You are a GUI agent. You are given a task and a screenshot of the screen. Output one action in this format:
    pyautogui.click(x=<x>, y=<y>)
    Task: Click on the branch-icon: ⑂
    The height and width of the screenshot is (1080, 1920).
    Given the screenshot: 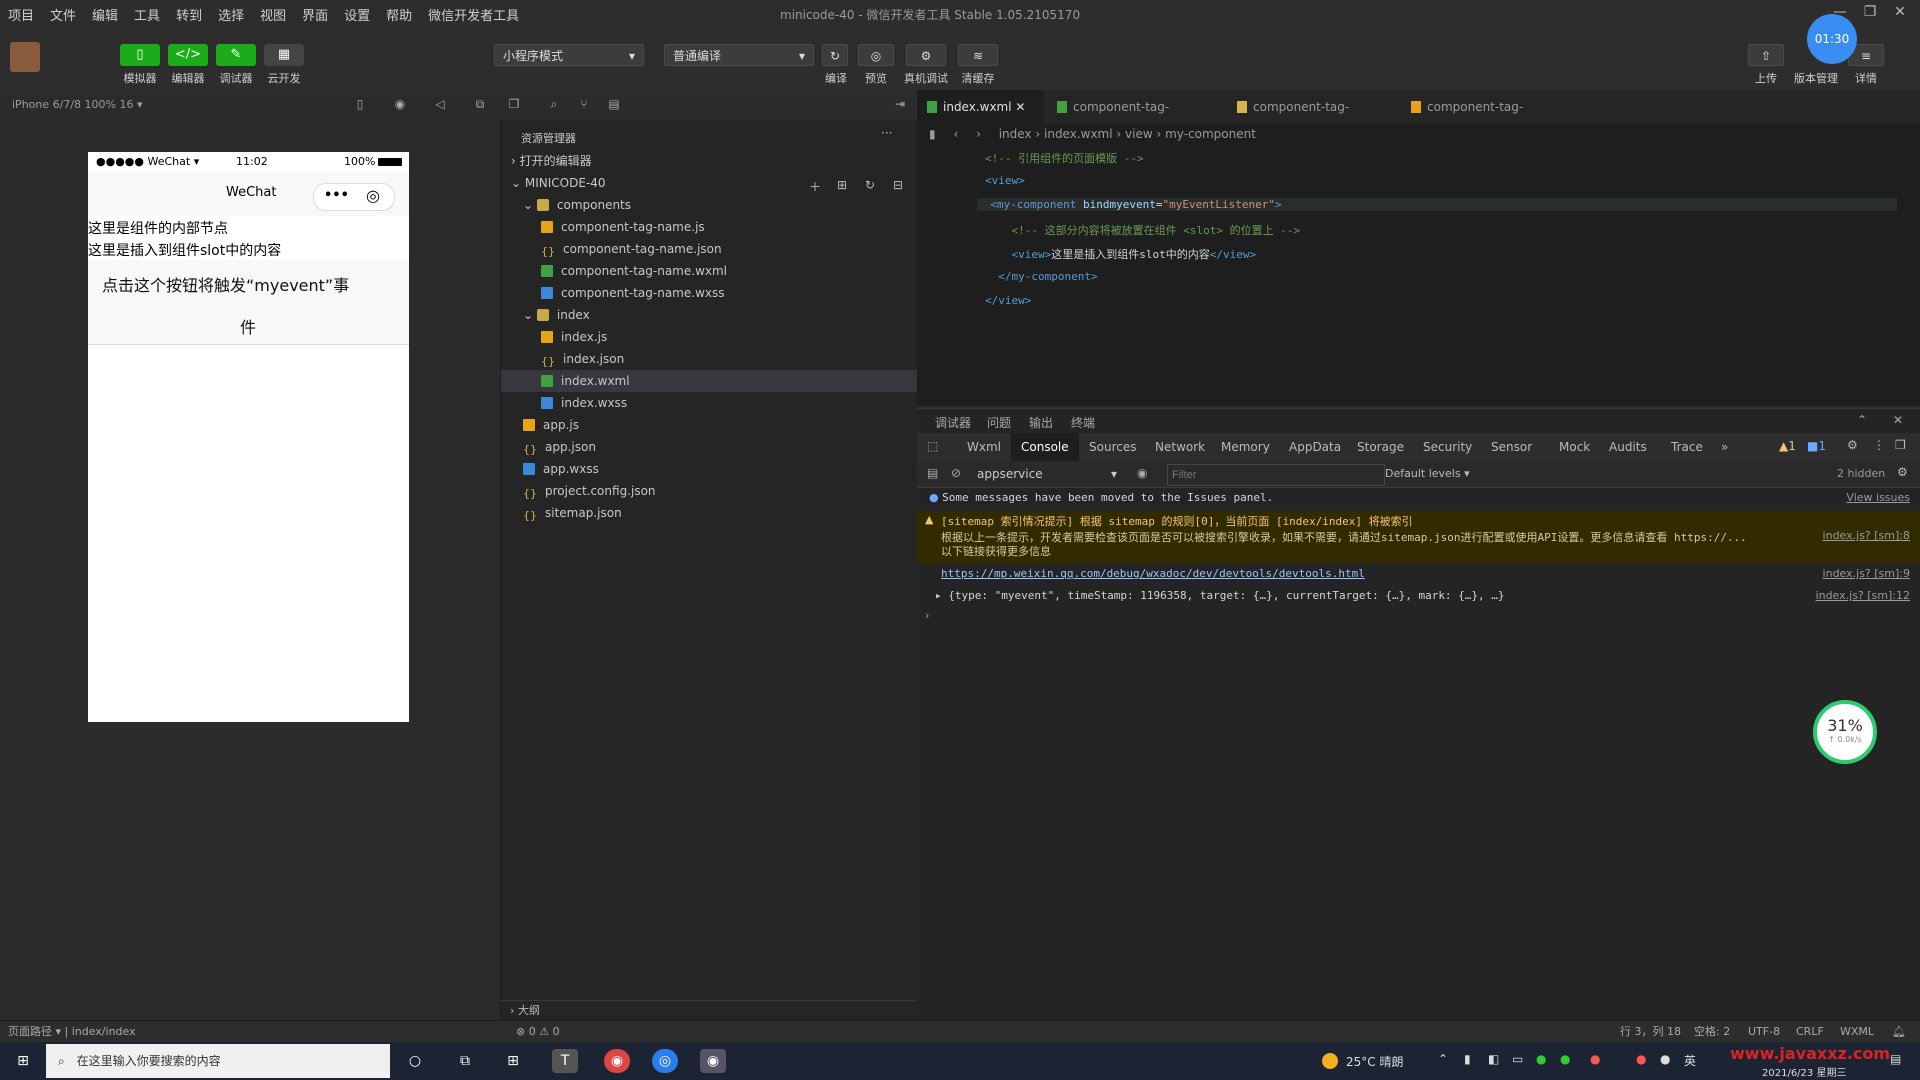 What is the action you would take?
    pyautogui.click(x=584, y=105)
    